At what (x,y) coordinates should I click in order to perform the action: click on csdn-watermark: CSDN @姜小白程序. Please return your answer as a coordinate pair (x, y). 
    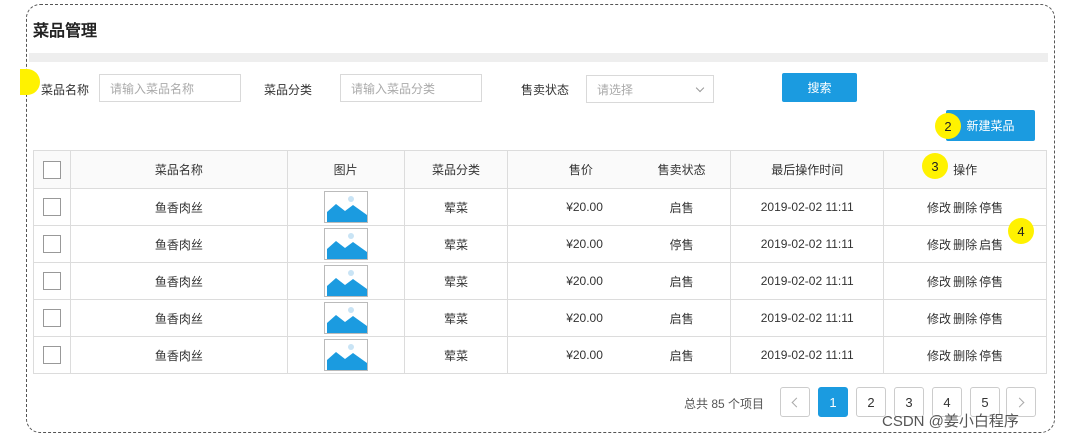
    Looking at the image, I should click on (950, 421).